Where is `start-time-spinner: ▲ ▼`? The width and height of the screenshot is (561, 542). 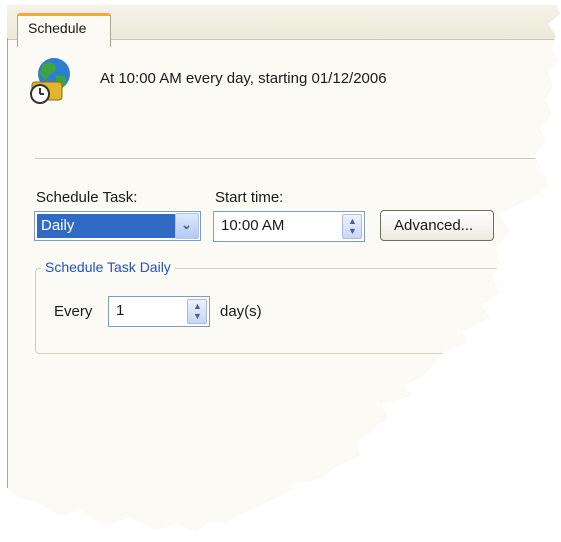
start-time-spinner: ▲ ▼ is located at coordinates (352, 226).